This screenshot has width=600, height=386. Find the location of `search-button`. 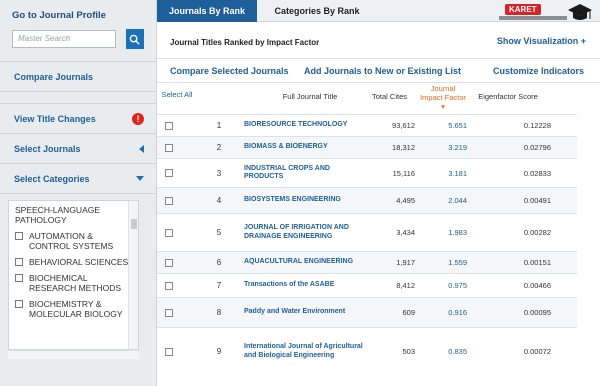

search-button is located at coordinates (134, 39).